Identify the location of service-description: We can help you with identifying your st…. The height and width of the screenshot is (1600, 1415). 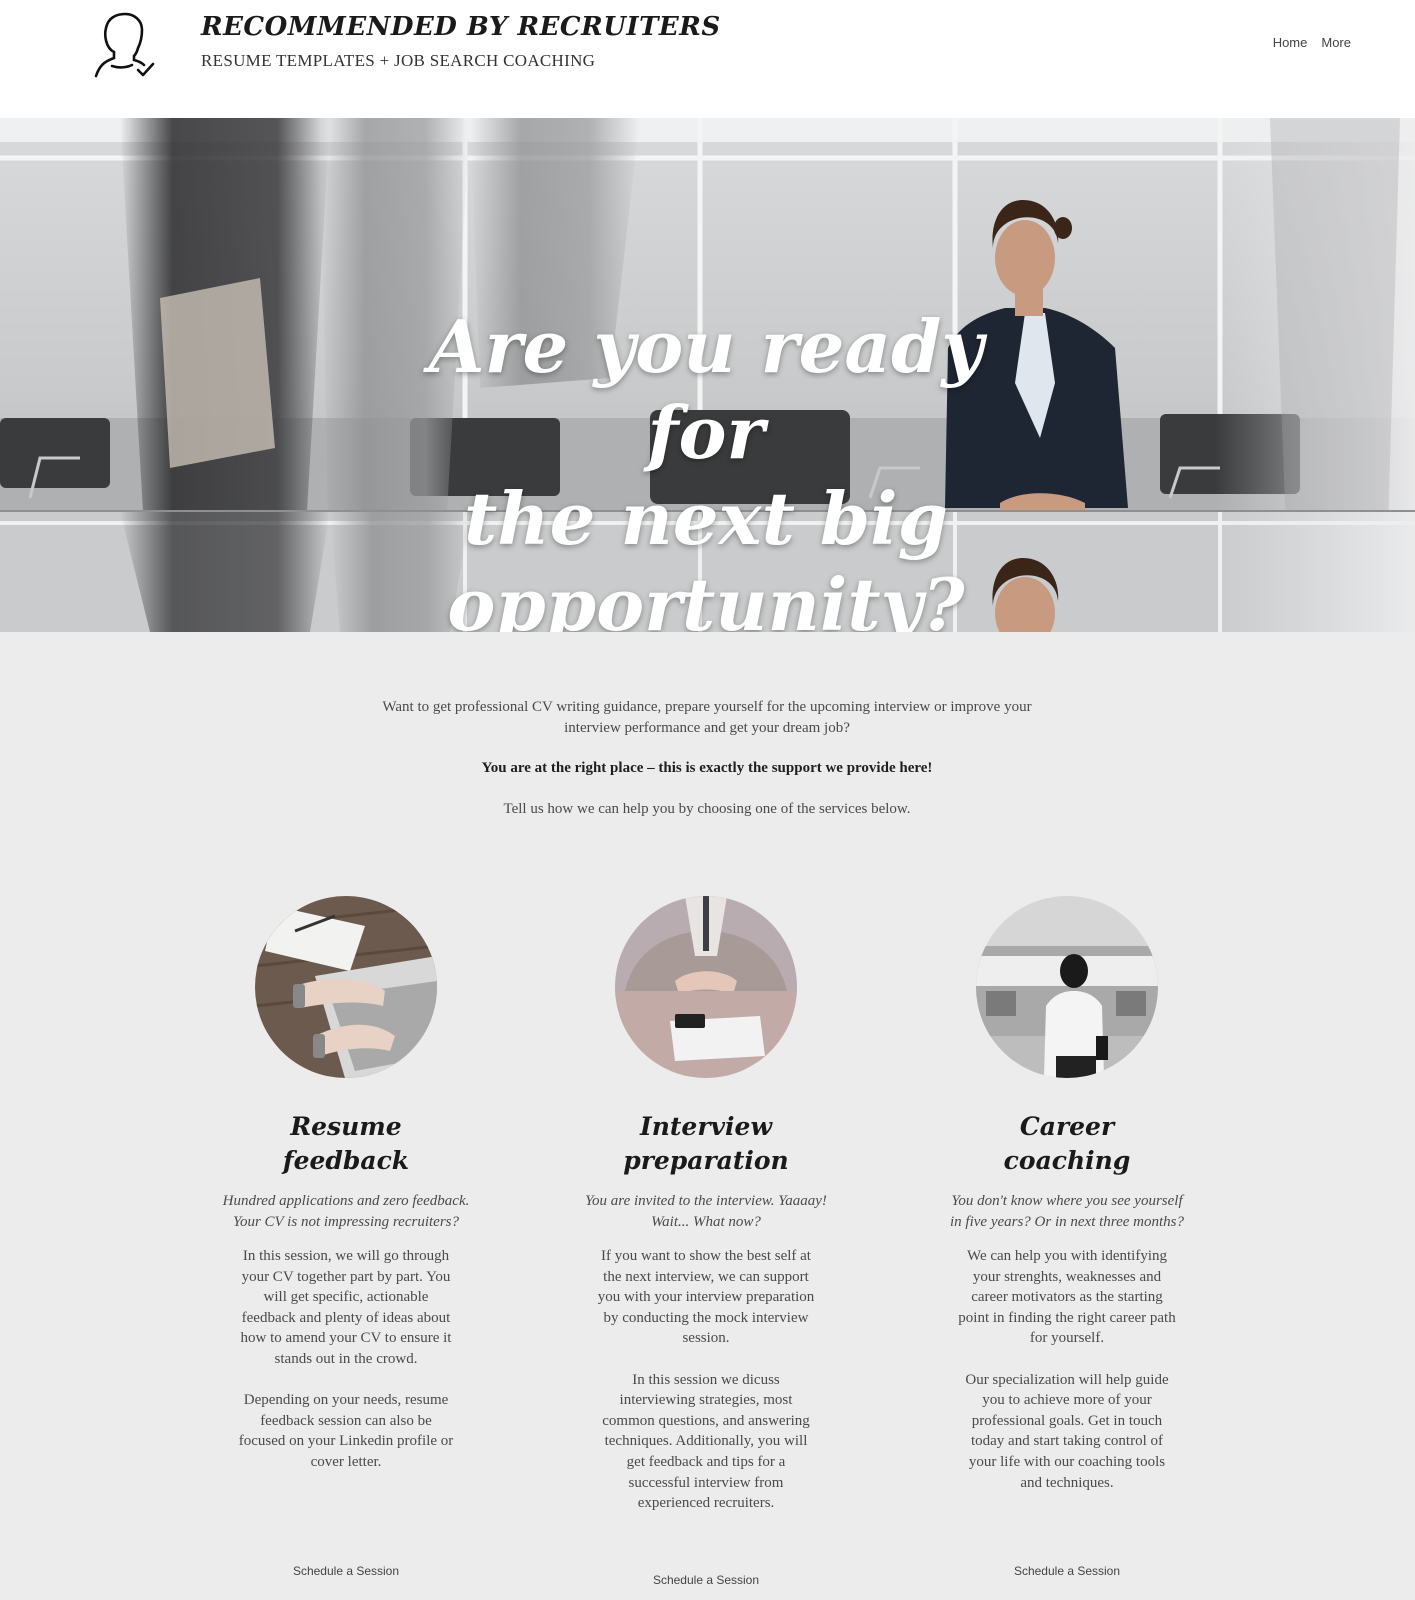
(1067, 1369).